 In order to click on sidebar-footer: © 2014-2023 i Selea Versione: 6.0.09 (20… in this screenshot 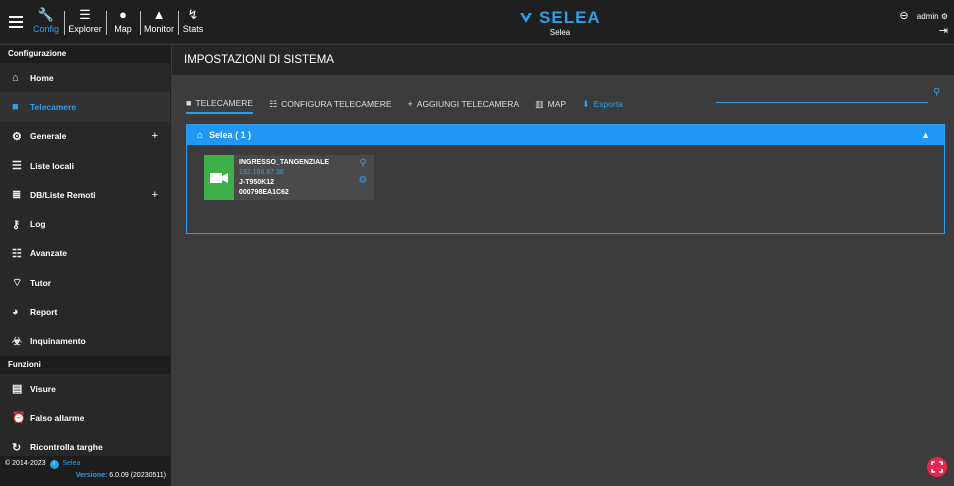, I will do `click(85, 471)`.